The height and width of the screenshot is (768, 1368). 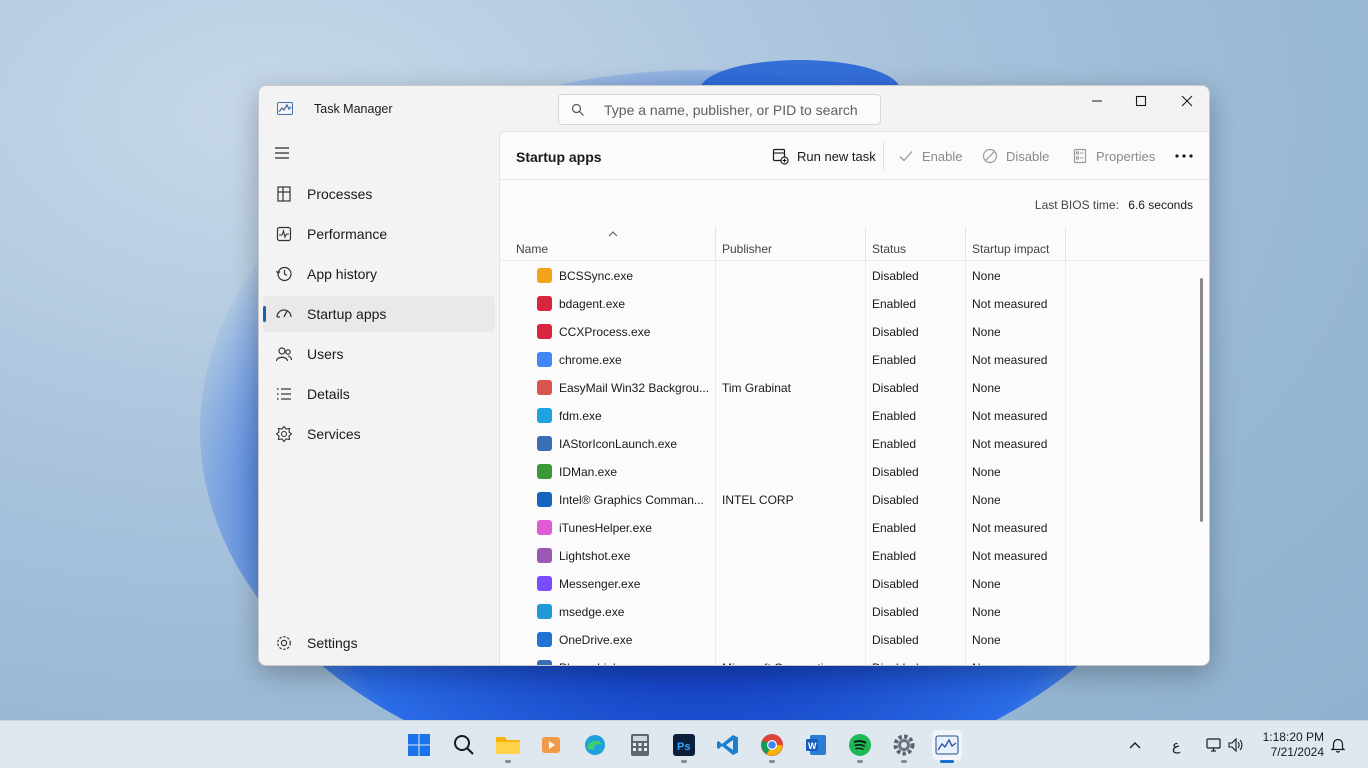 I want to click on search-input, so click(x=736, y=110).